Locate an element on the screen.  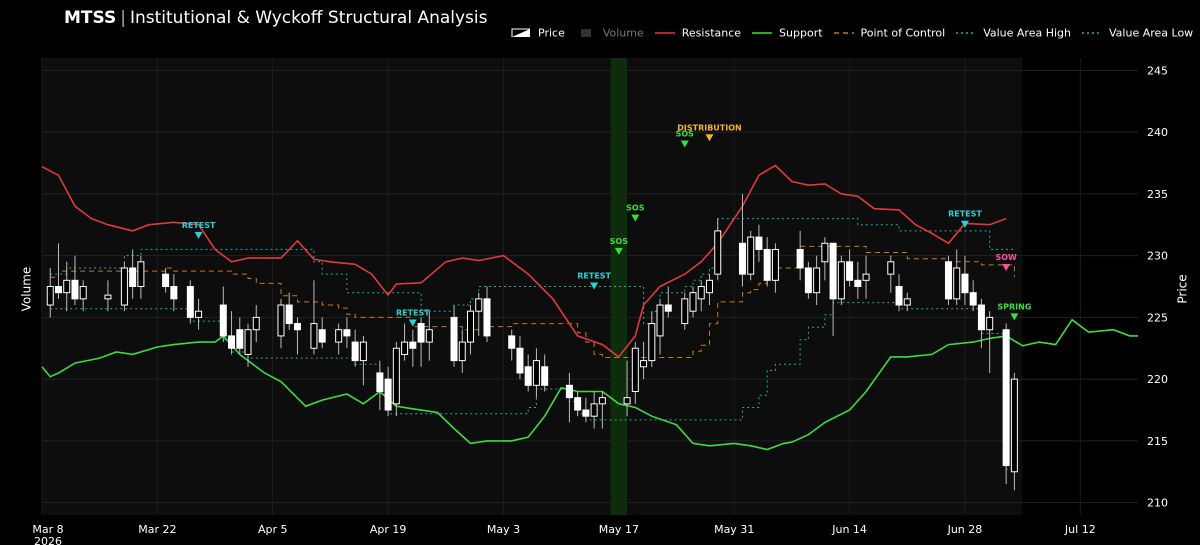
x-tick-label: Jun 14 is located at coordinates (849, 529).